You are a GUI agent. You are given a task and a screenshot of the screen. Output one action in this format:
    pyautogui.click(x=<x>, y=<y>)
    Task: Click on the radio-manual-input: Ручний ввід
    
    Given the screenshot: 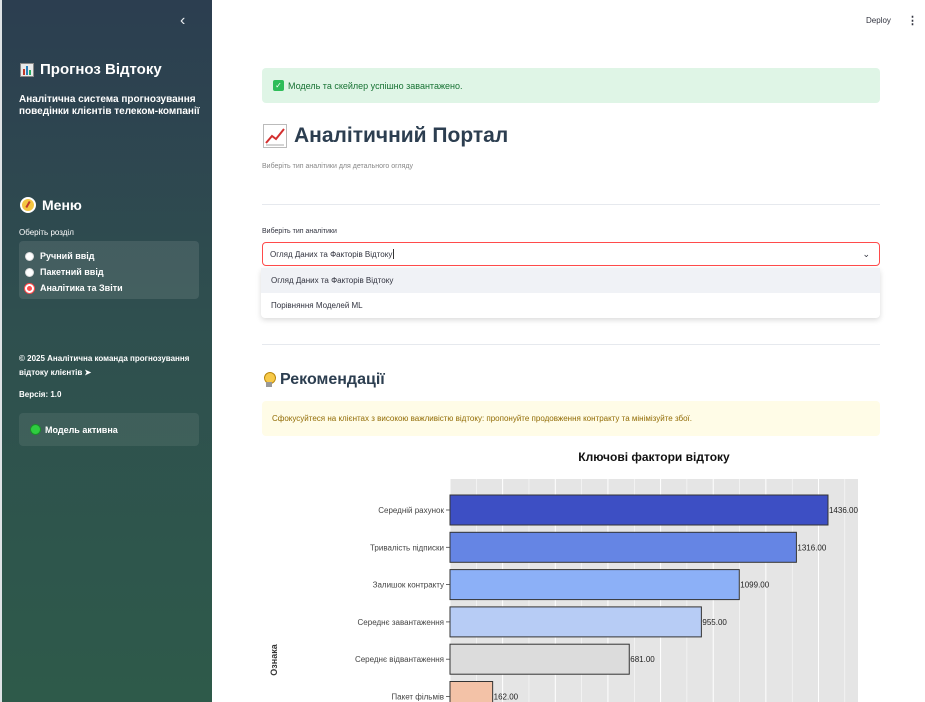 What is the action you would take?
    pyautogui.click(x=109, y=256)
    